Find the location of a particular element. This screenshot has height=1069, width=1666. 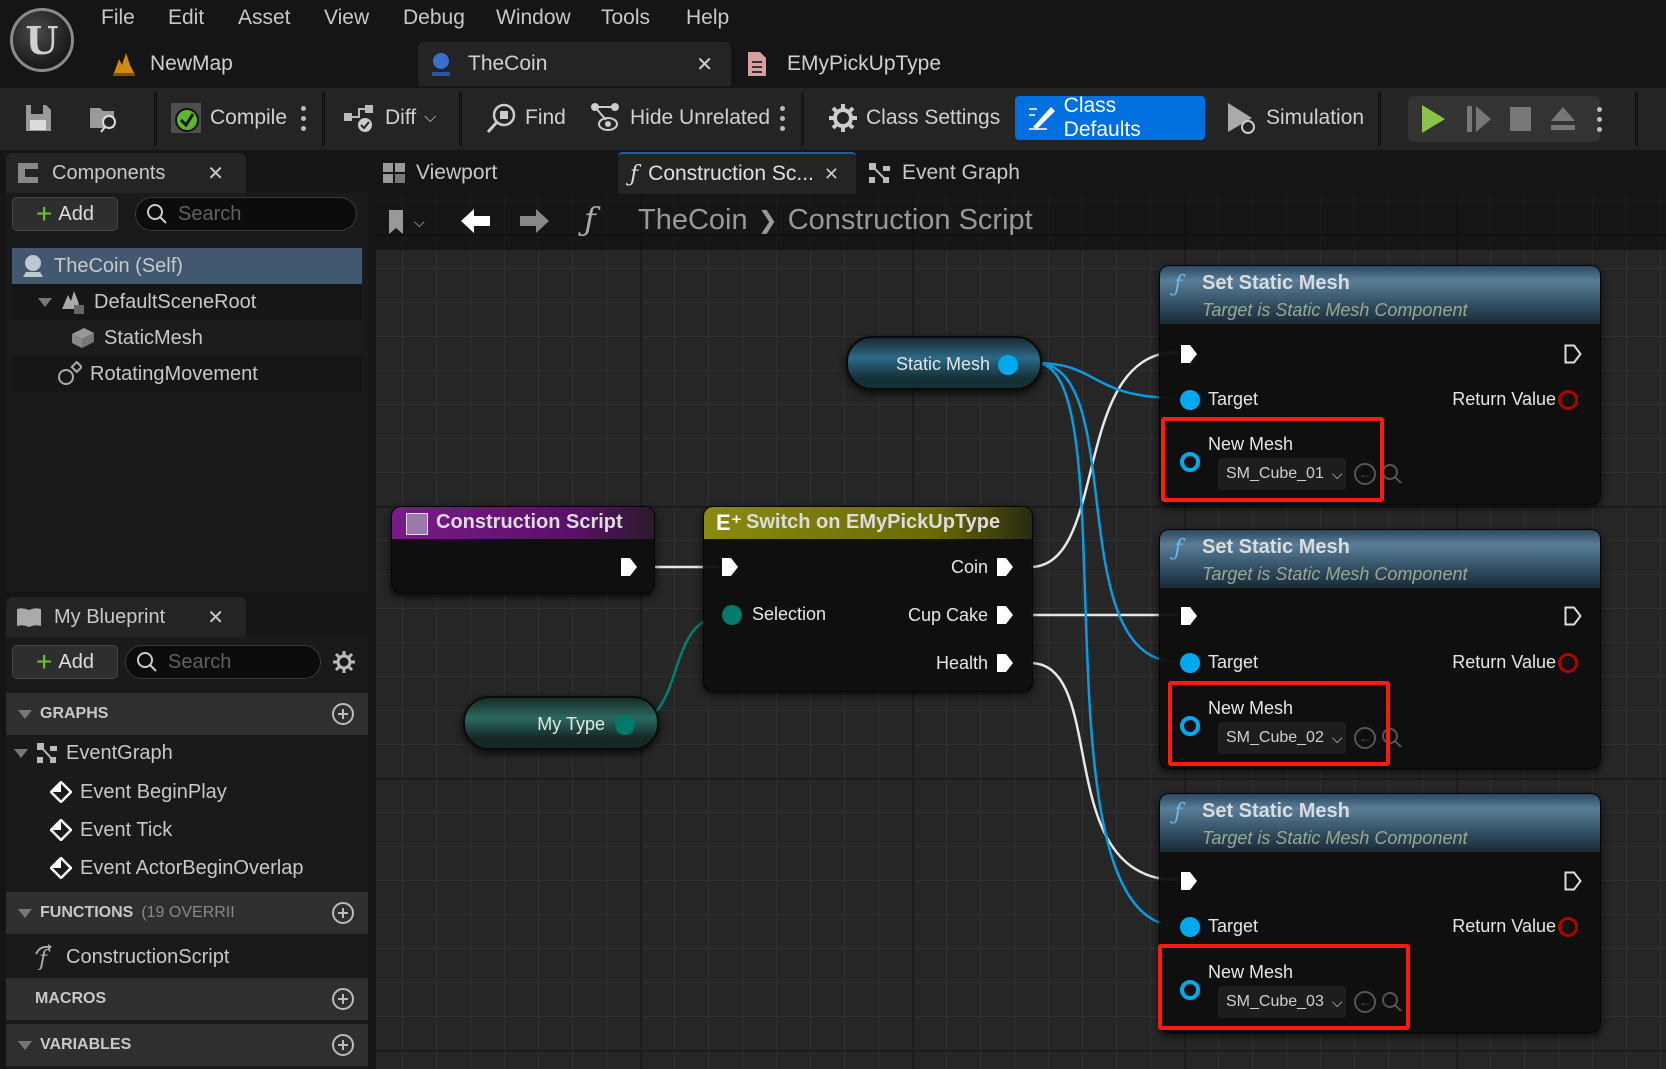

function-item-constructionscript: f ConstructionScript is located at coordinates (194, 957).